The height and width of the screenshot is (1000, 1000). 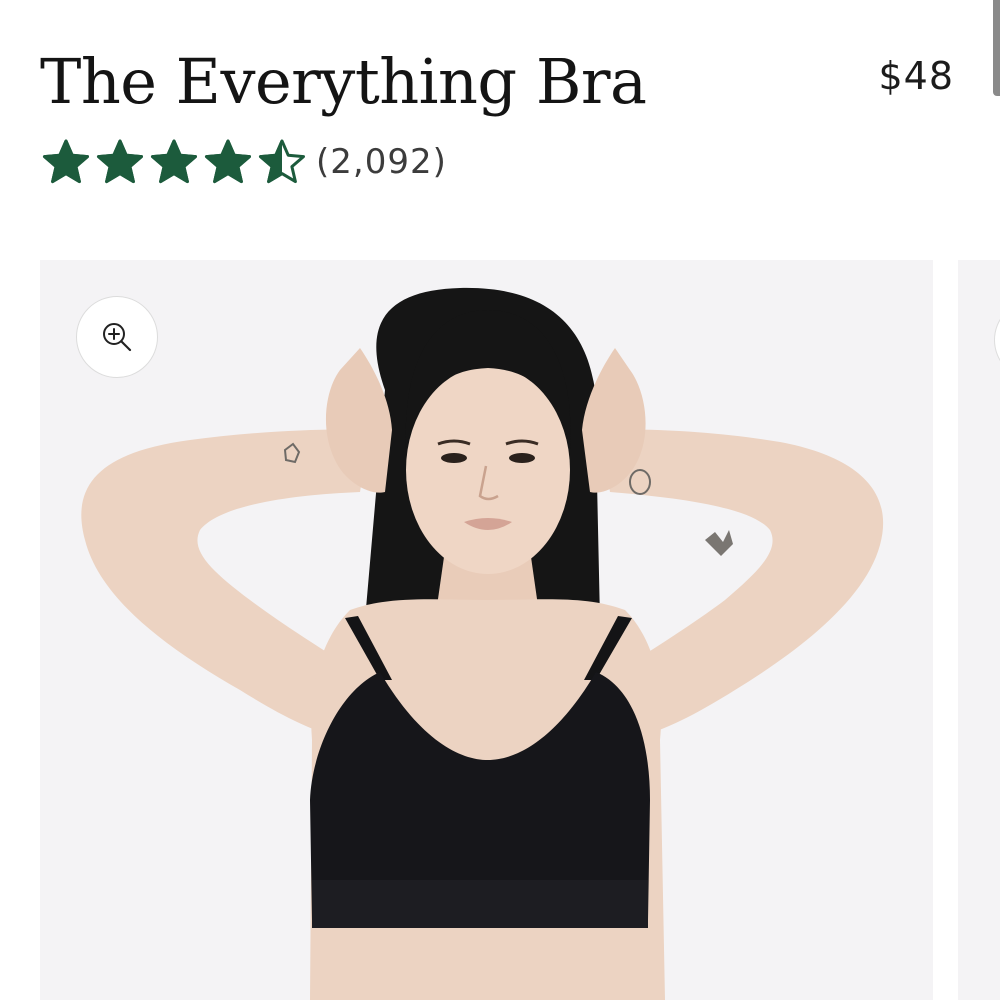 I want to click on star-rating, so click(x=174, y=162).